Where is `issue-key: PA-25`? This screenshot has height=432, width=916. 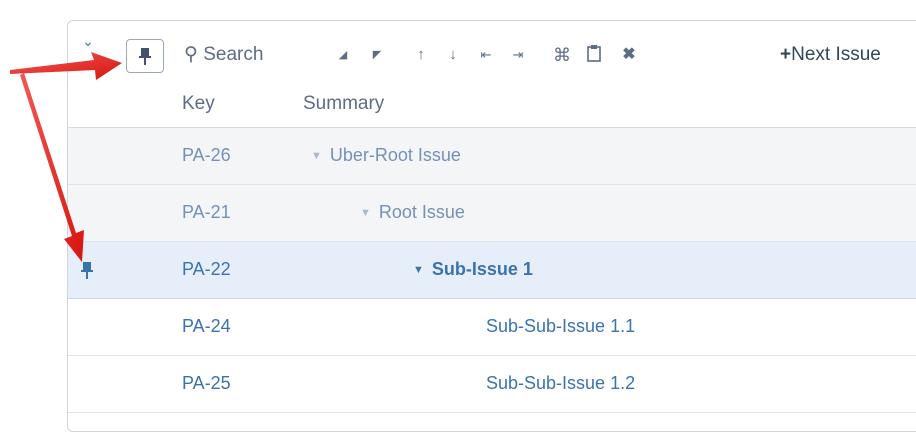 issue-key: PA-25 is located at coordinates (206, 383).